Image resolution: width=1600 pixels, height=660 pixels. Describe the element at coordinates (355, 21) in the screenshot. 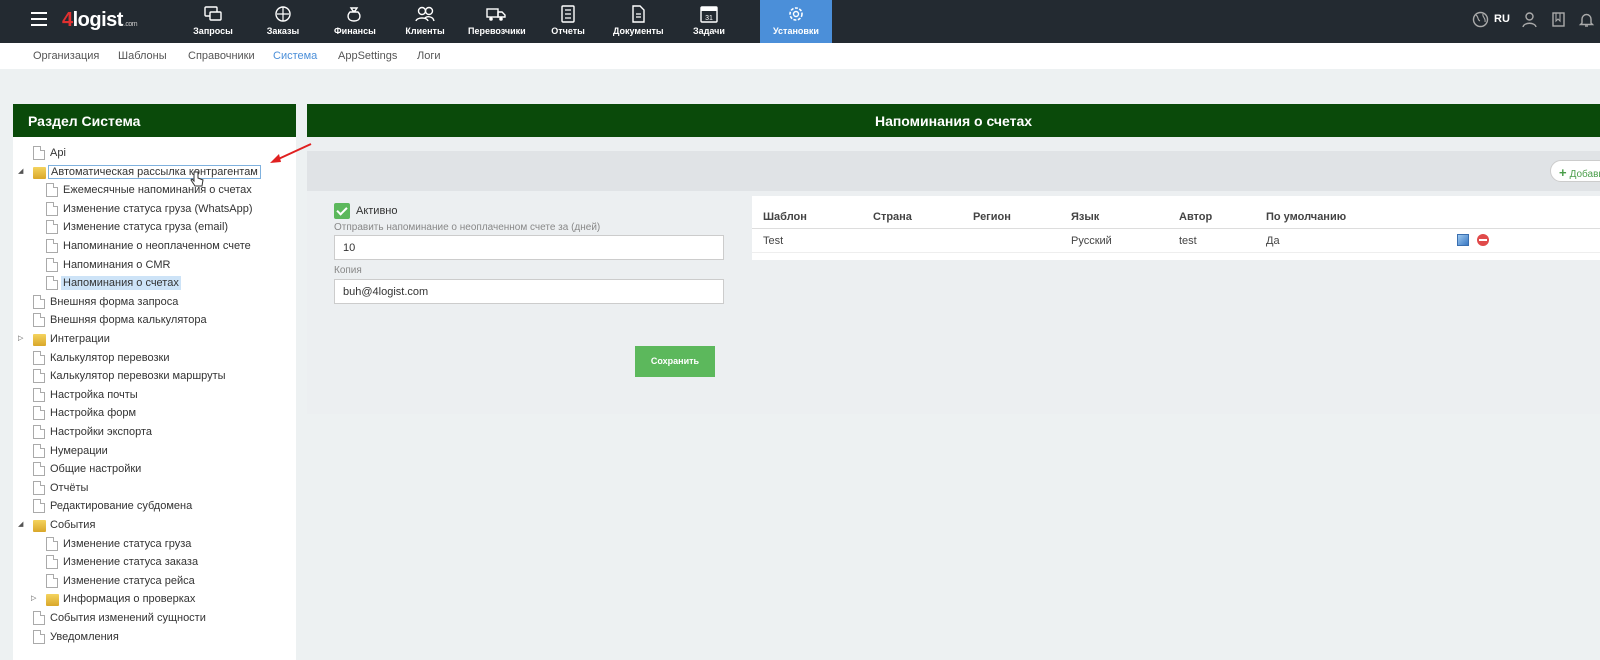

I see `nav-finance: Финансы` at that location.